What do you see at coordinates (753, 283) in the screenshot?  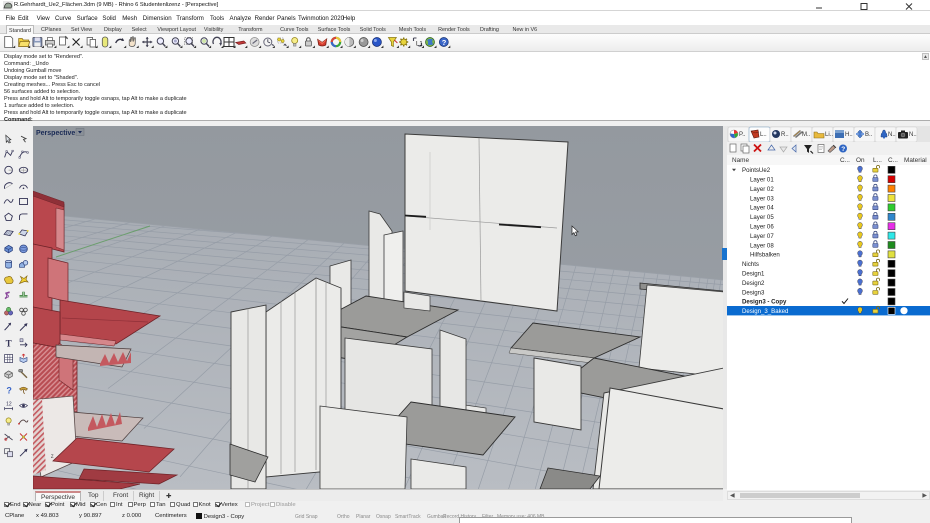 I see `svg-text: Design2` at bounding box center [753, 283].